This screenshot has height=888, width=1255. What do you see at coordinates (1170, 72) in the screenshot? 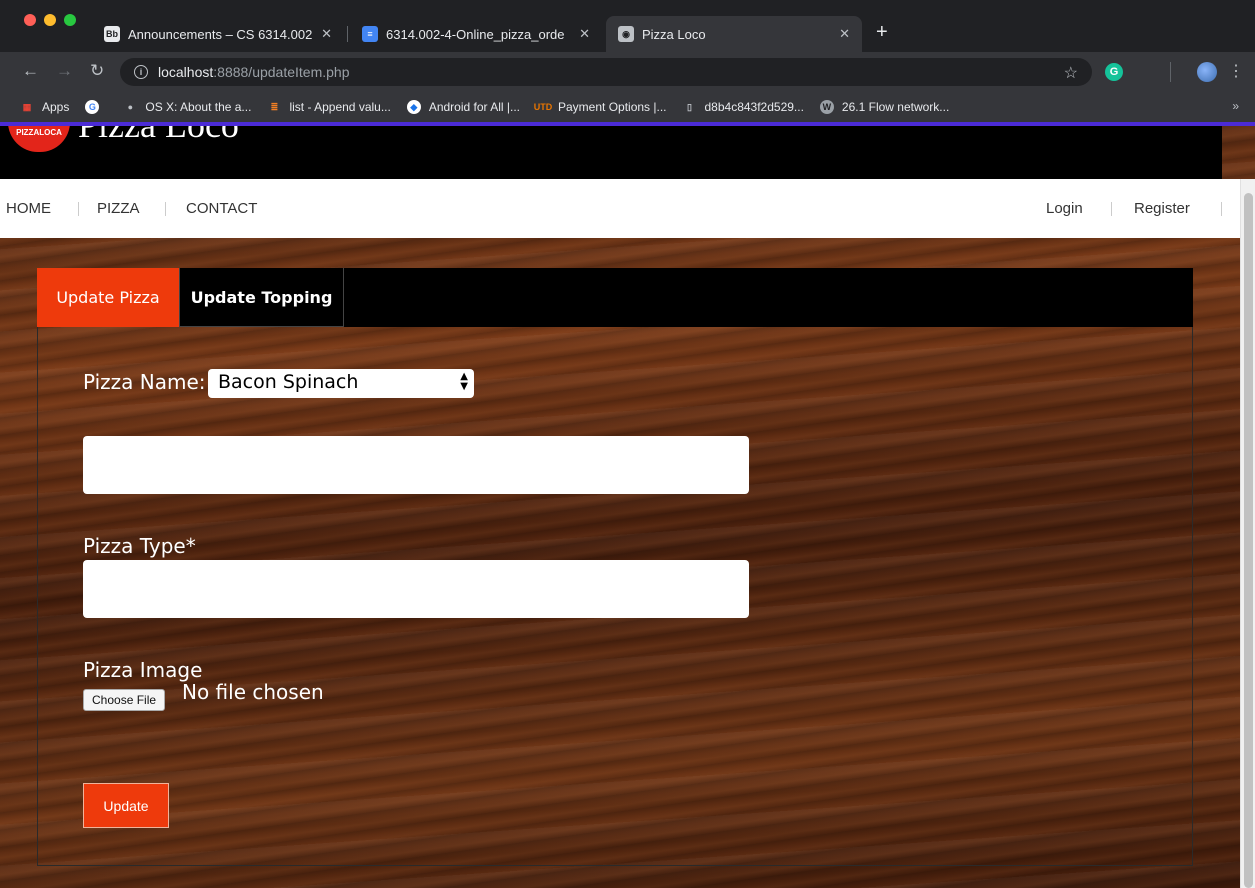
I see `toolbar-divider` at bounding box center [1170, 72].